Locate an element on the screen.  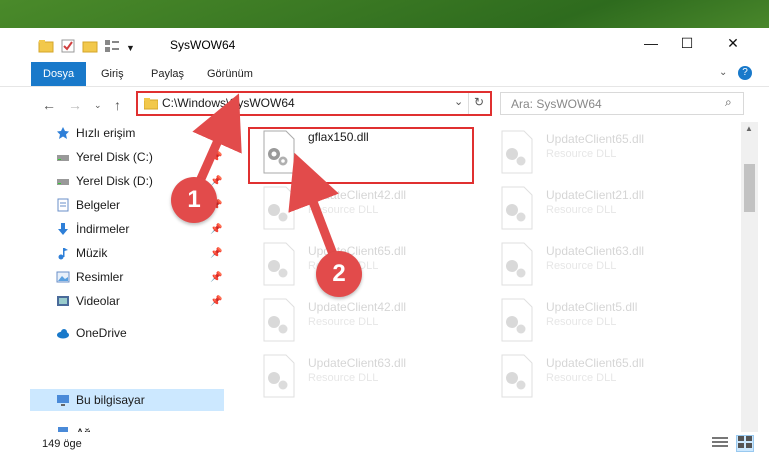
step-badge-1: 1 is located at coordinates (194, 200).